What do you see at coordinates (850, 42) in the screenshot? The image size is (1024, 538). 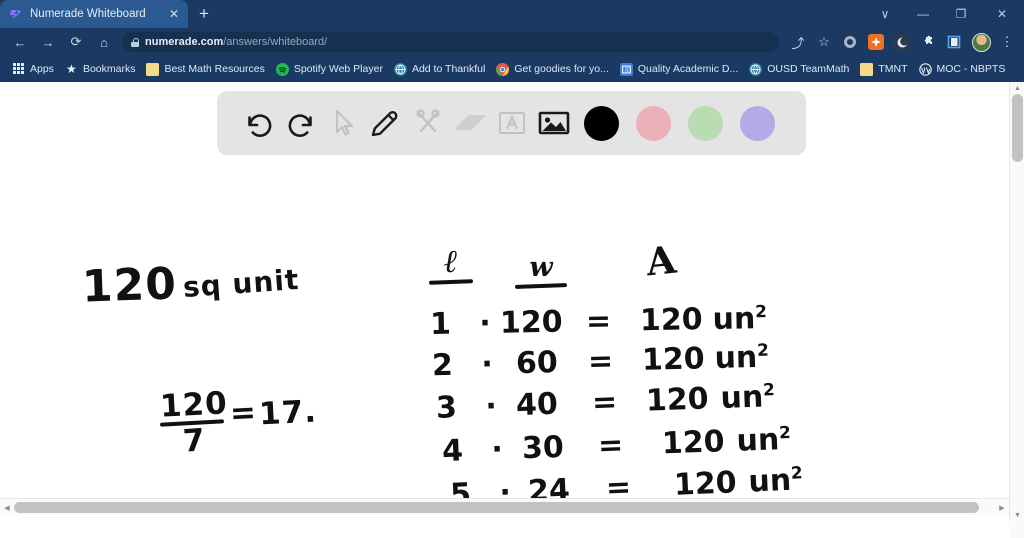 I see `extension-dark-badge-icon` at bounding box center [850, 42].